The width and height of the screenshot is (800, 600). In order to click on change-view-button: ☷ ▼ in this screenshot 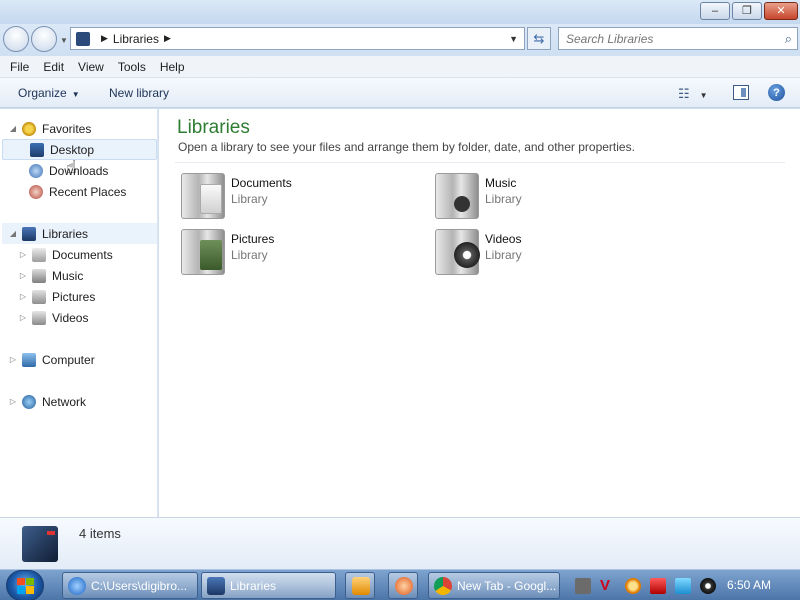, I will do `click(693, 94)`.